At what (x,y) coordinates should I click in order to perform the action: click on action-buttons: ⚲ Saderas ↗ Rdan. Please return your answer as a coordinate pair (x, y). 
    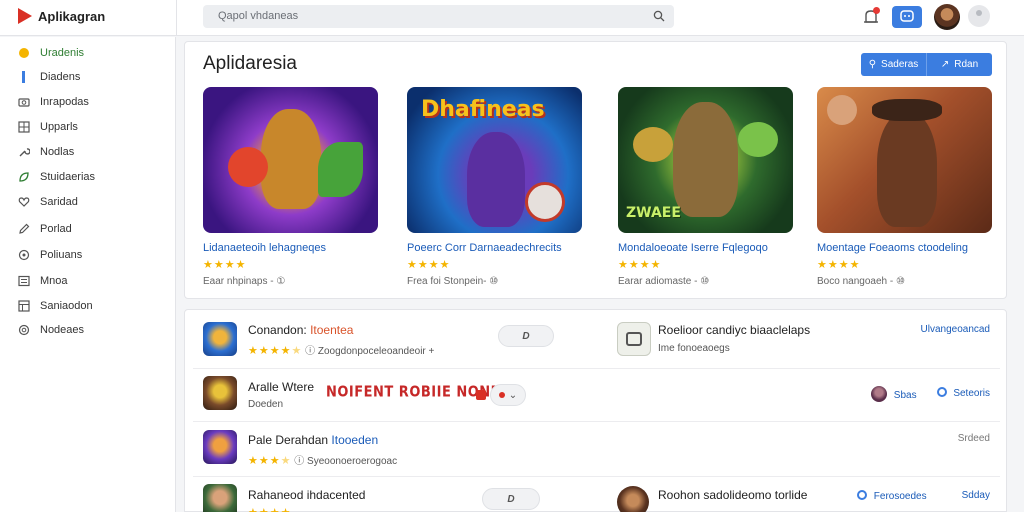
    Looking at the image, I should click on (926, 64).